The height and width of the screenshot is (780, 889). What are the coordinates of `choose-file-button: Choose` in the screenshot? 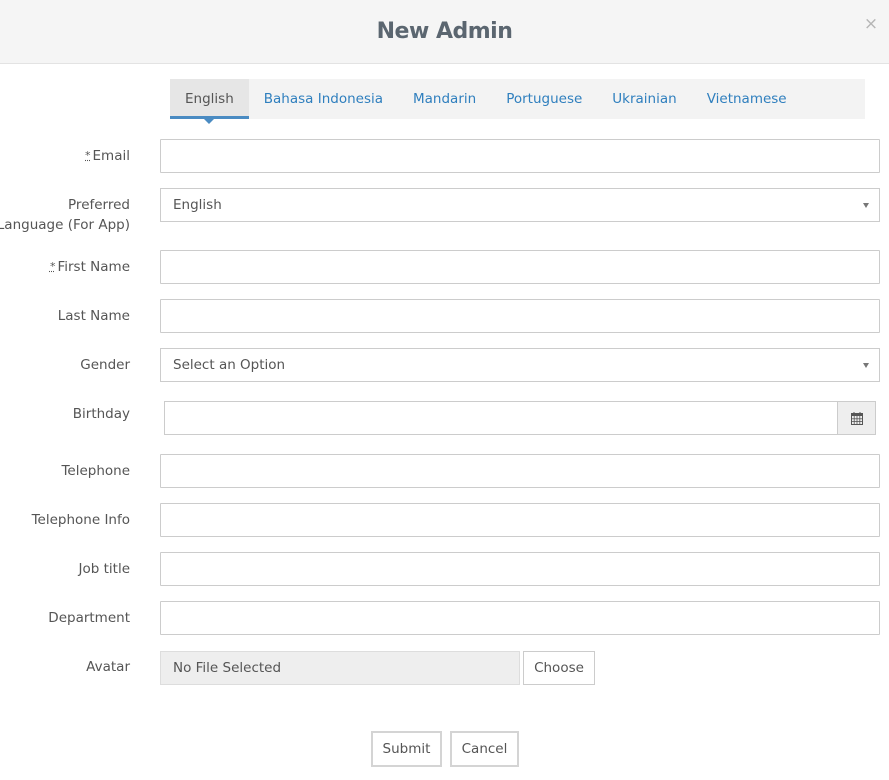 It's located at (559, 668).